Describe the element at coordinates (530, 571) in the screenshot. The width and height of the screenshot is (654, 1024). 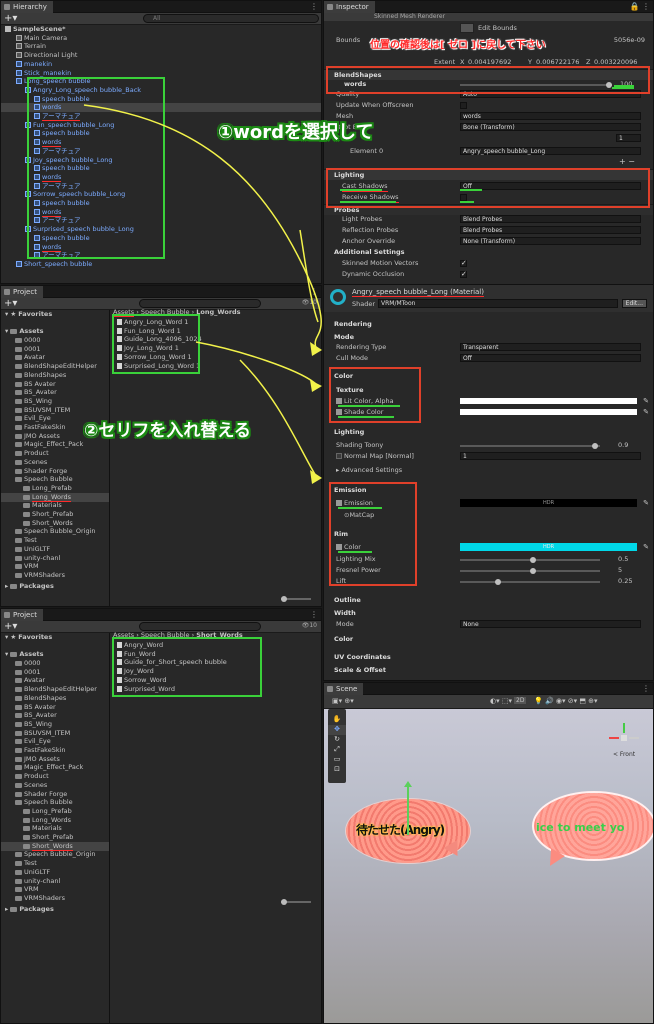
I see `fresnel-slider` at that location.